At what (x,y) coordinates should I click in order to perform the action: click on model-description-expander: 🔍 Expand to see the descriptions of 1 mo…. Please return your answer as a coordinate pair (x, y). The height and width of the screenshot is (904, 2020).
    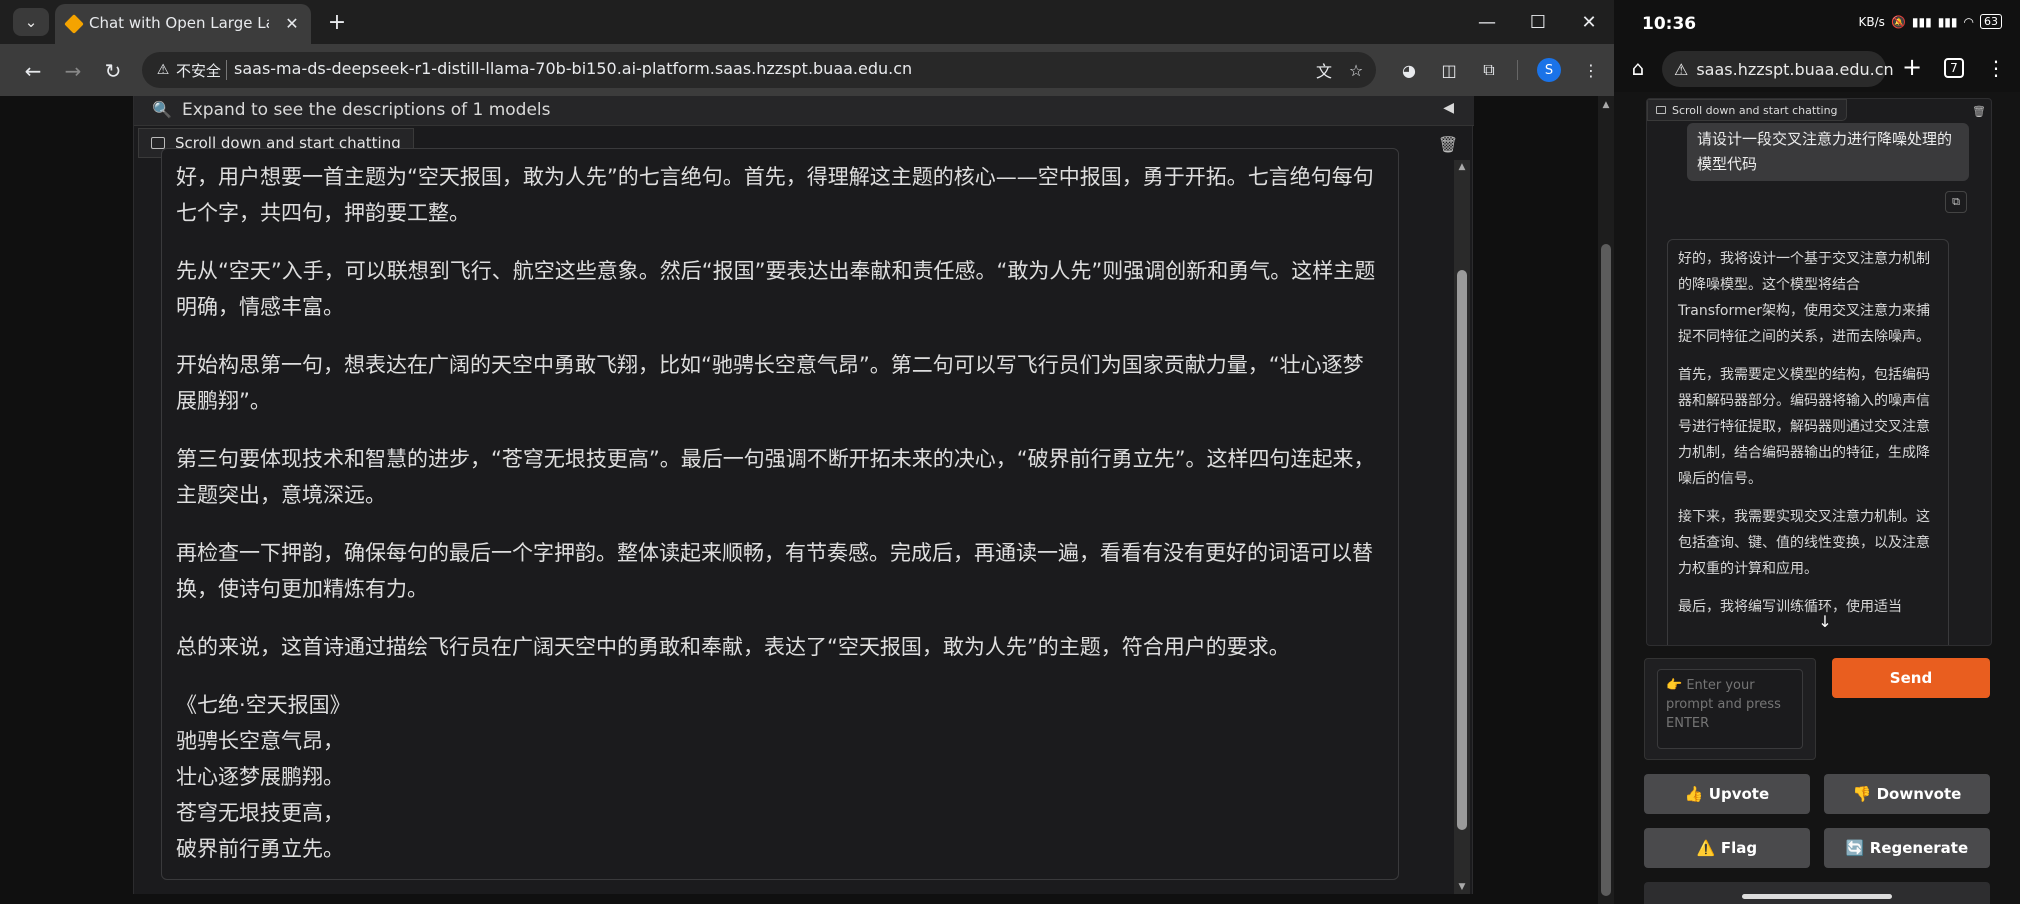
    Looking at the image, I should click on (804, 111).